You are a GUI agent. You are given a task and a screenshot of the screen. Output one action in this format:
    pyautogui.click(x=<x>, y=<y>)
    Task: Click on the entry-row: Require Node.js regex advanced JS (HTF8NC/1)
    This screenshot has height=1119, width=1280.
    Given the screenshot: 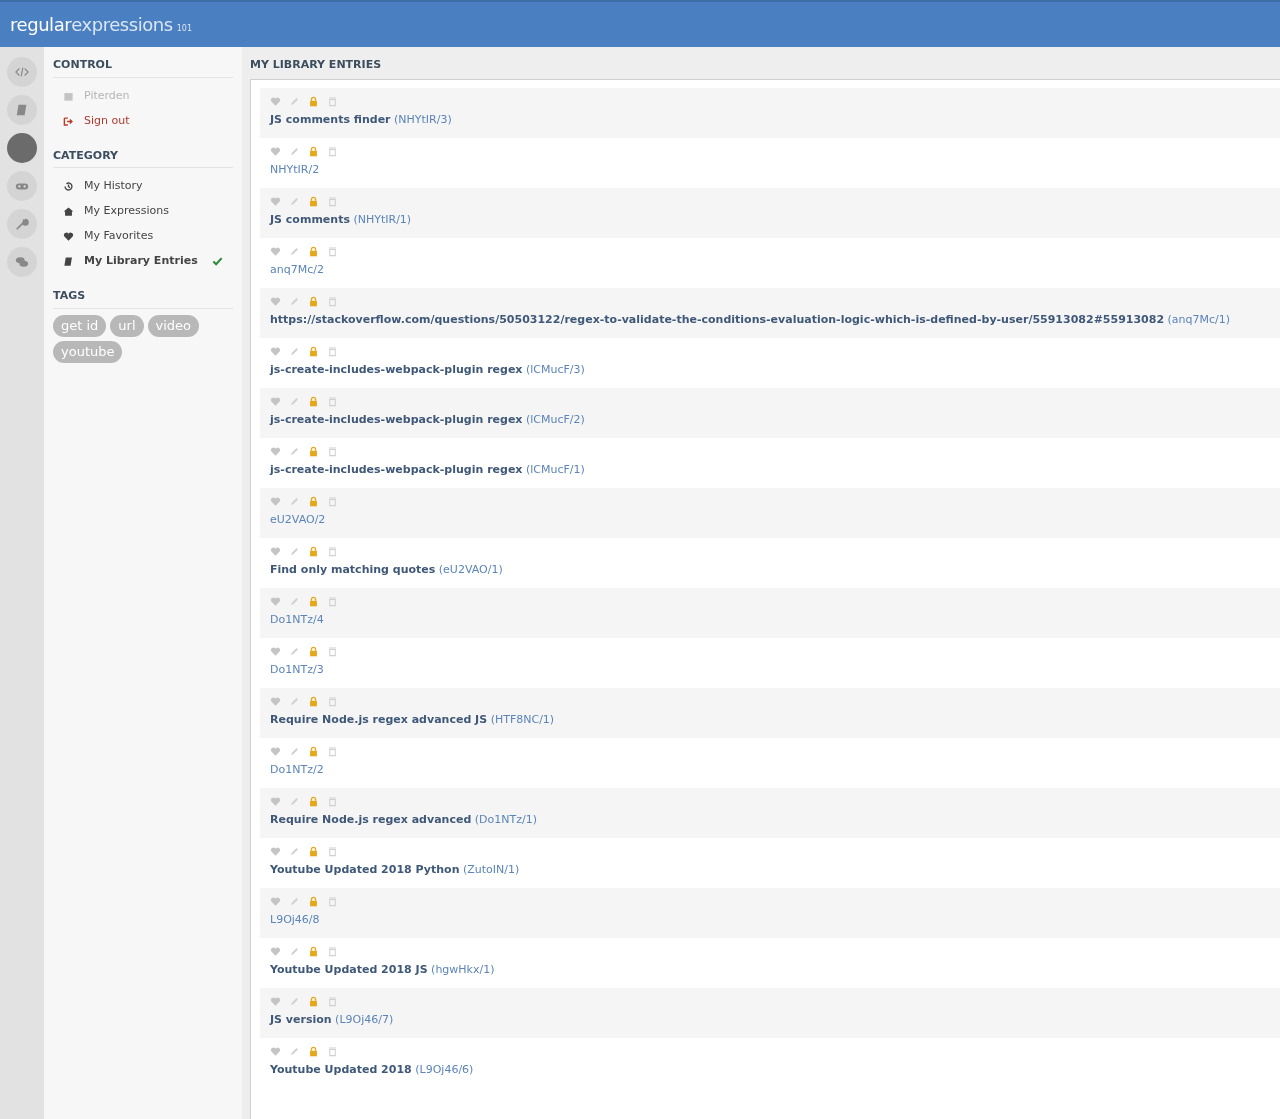 What is the action you would take?
    pyautogui.click(x=770, y=713)
    